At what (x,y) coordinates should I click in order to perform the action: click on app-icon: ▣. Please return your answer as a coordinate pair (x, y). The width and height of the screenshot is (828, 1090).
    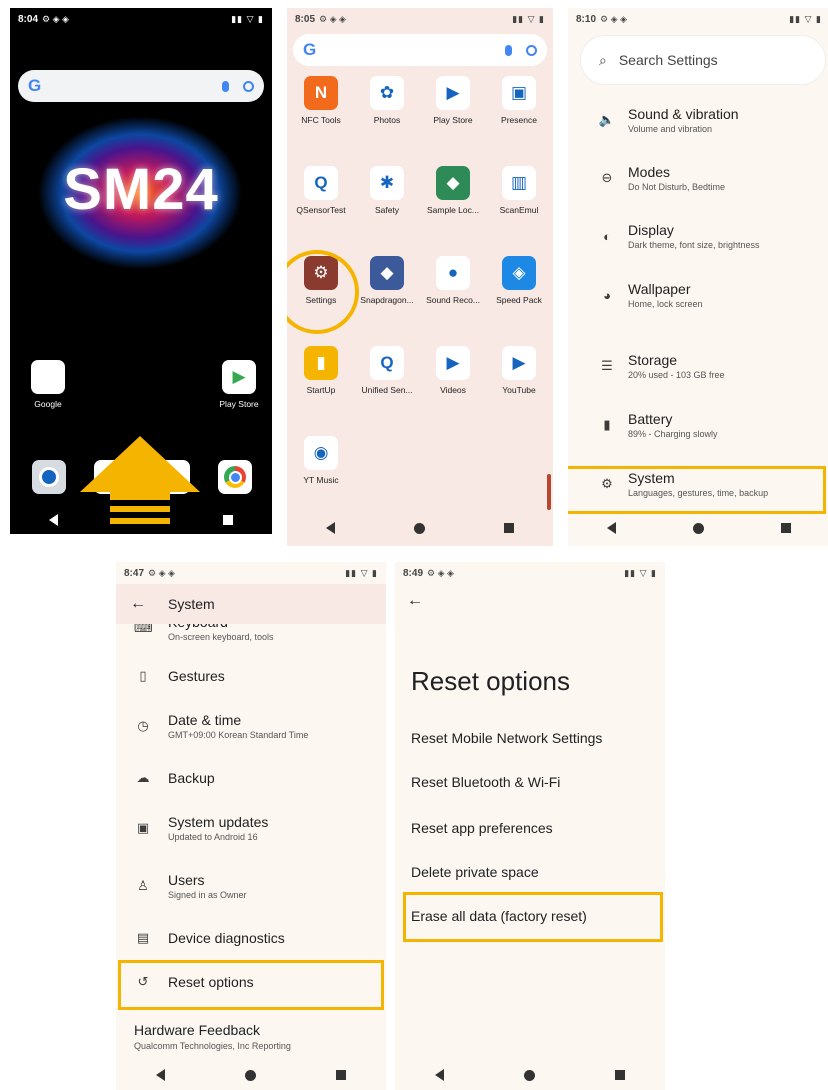
    Looking at the image, I should click on (519, 93).